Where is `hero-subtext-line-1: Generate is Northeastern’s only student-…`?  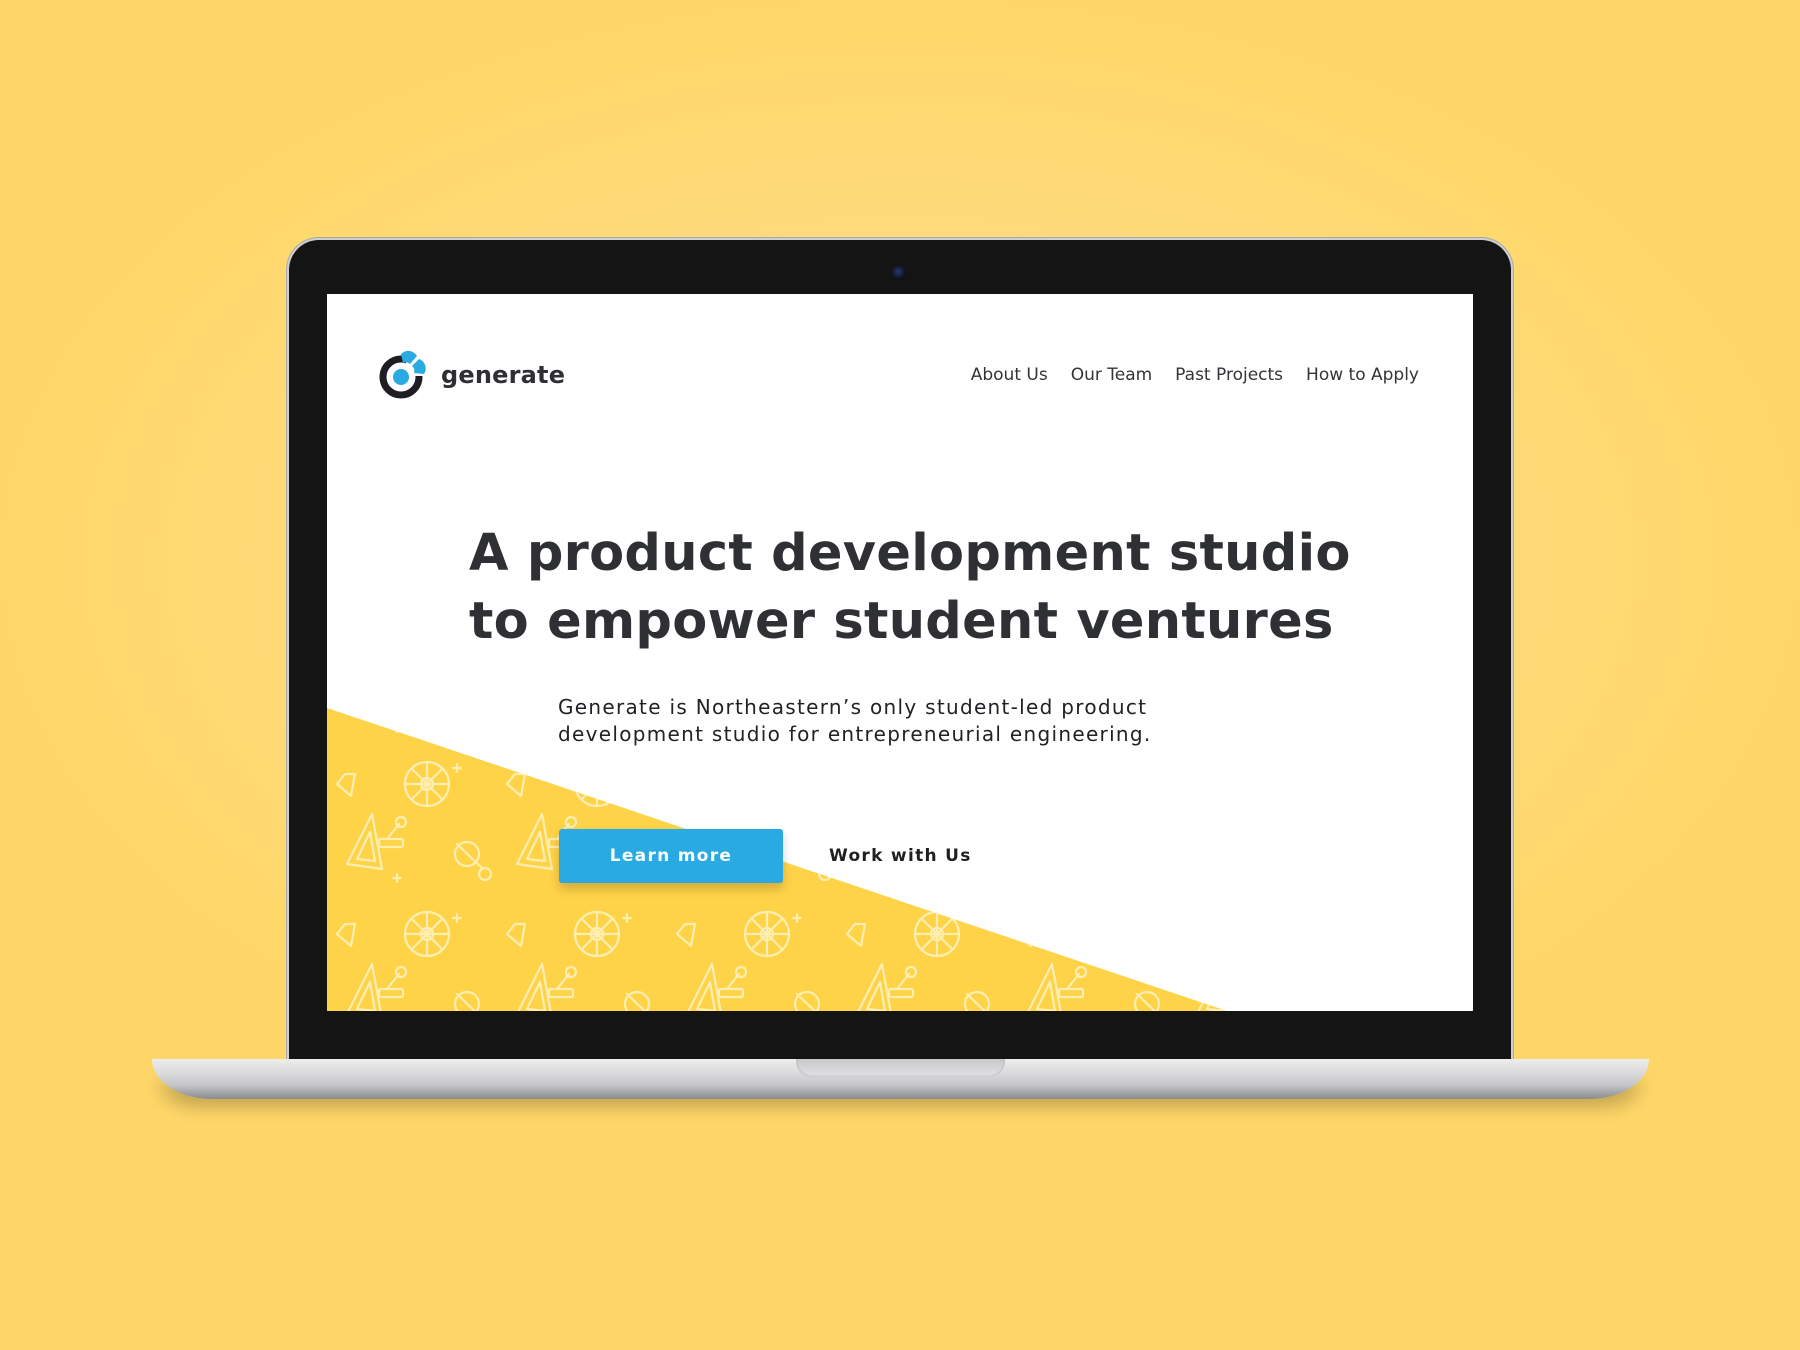 hero-subtext-line-1: Generate is Northeastern’s only student-… is located at coordinates (853, 707).